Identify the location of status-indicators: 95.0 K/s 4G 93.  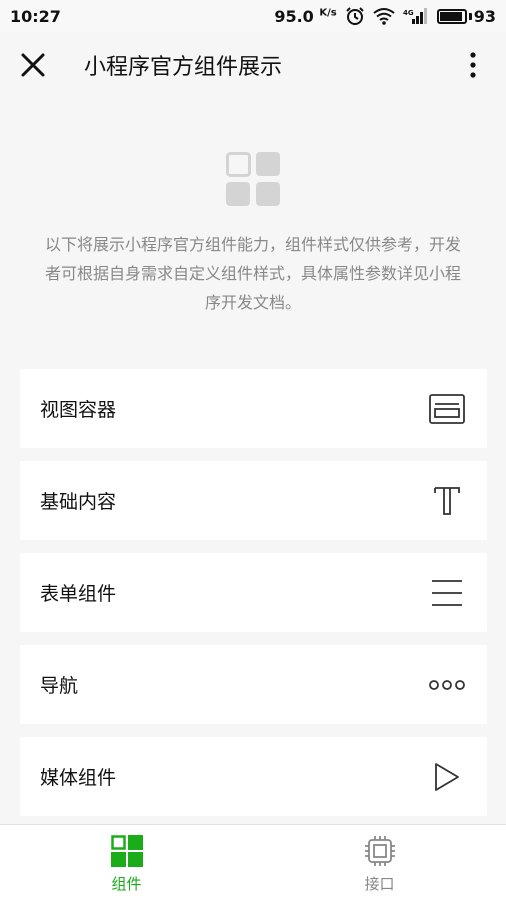
(385, 16).